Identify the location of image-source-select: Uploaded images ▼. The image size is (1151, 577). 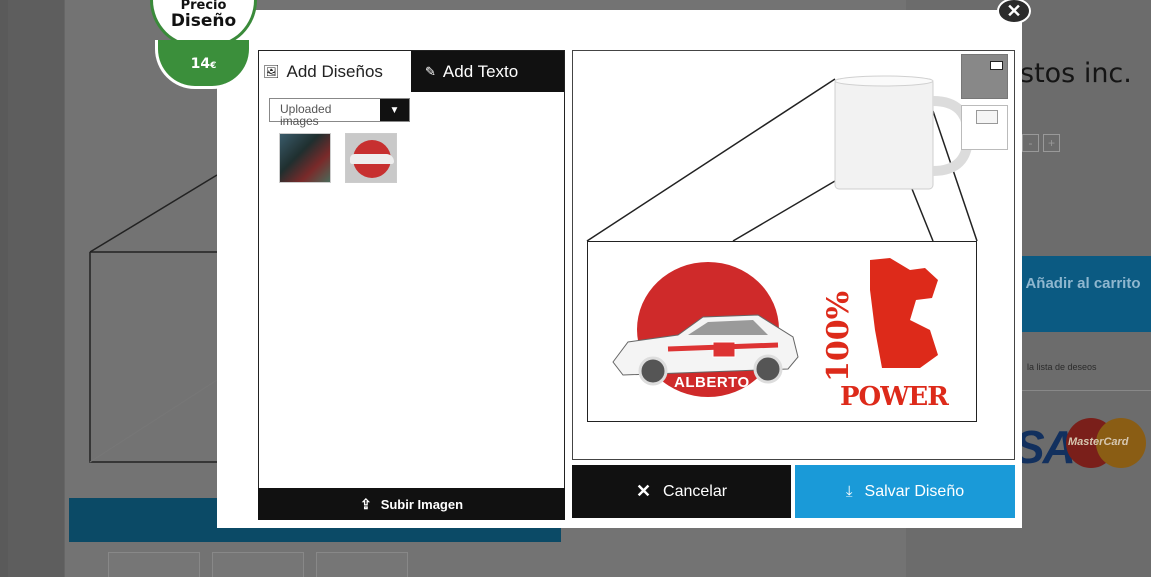
(339, 112).